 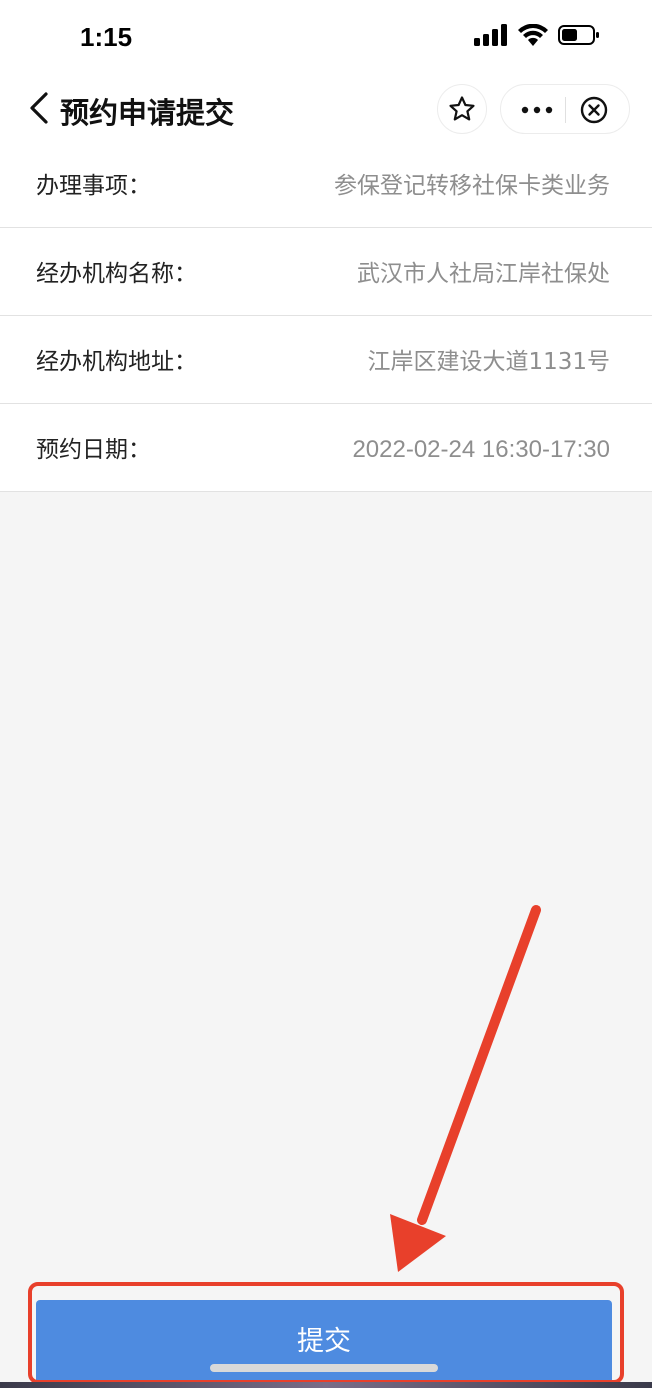 I want to click on star-icon, so click(x=462, y=108).